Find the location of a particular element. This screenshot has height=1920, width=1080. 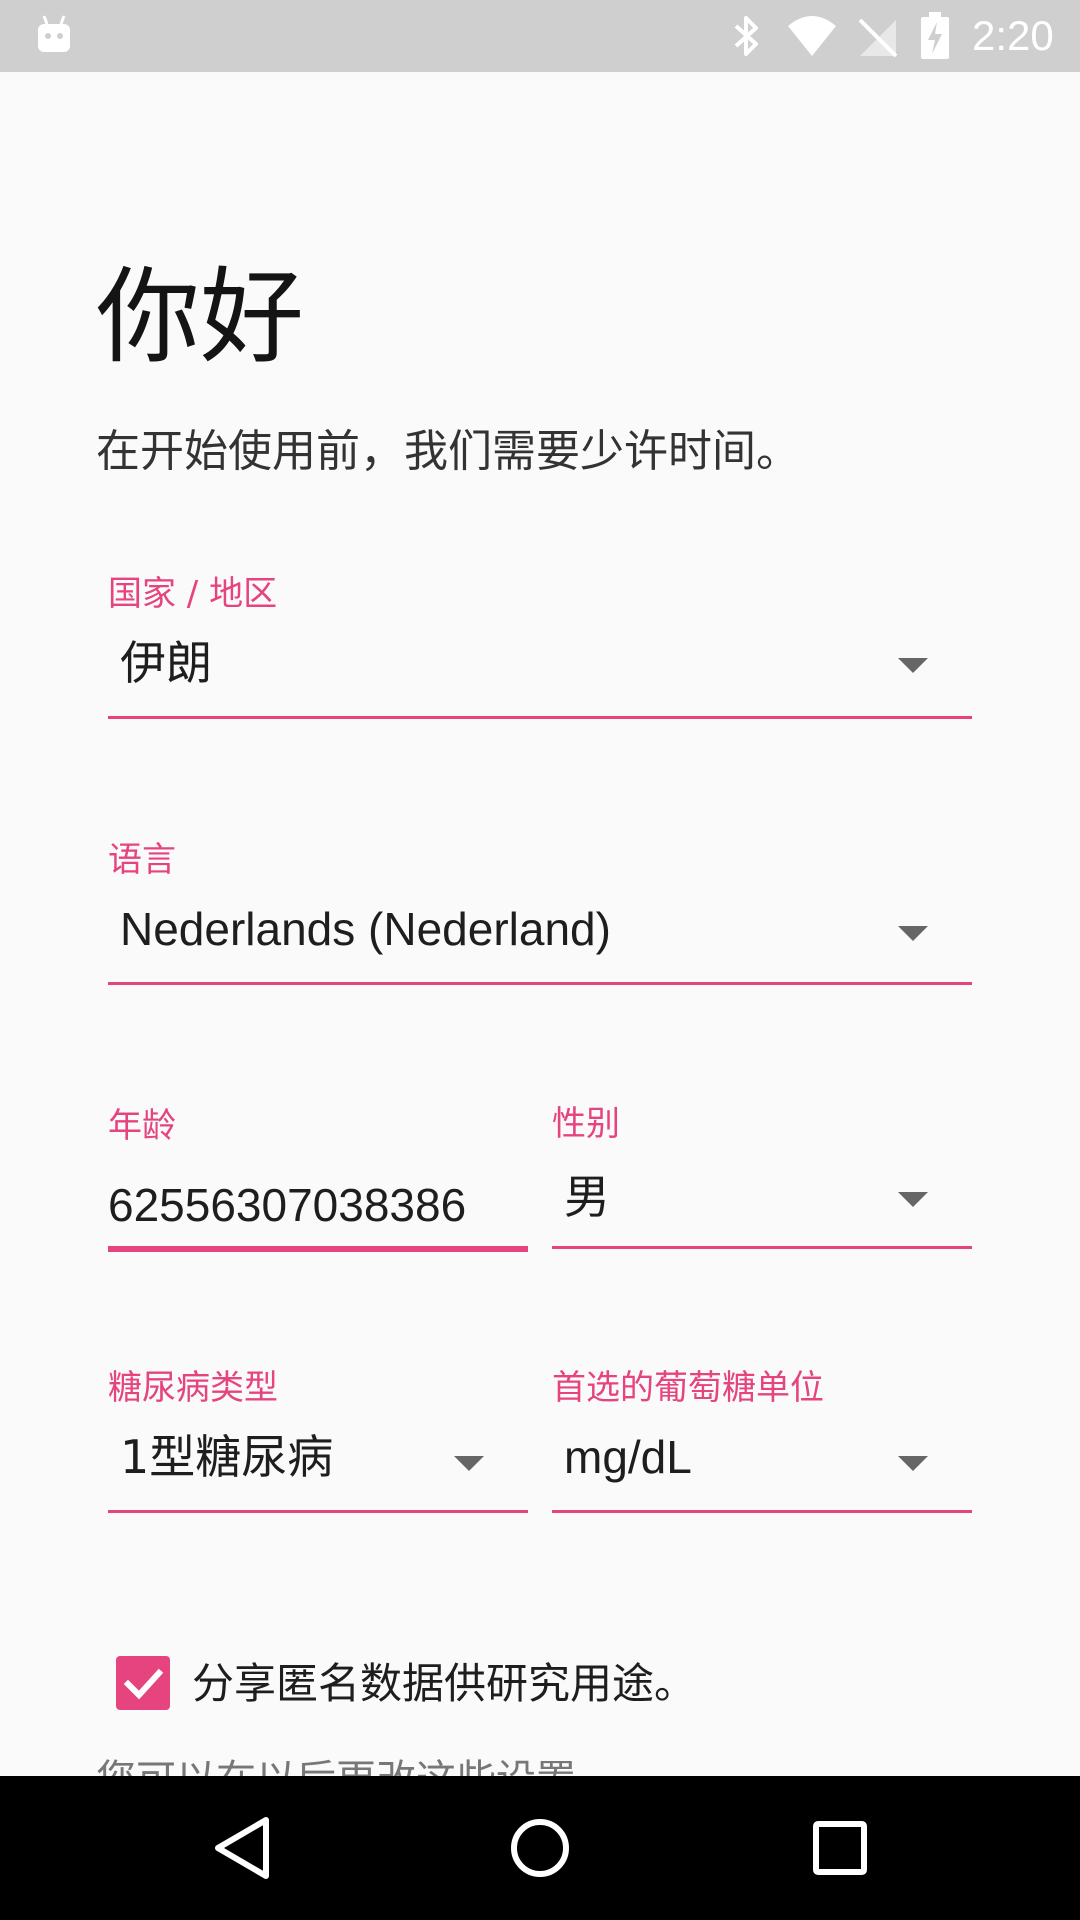

age-label: 年龄 is located at coordinates (142, 1126).